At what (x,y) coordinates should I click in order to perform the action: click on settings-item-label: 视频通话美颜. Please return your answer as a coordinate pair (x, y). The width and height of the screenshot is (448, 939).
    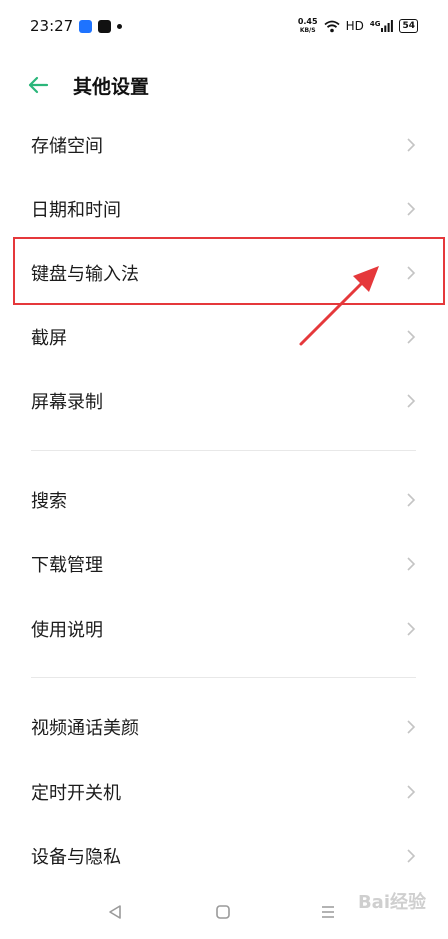
    Looking at the image, I should click on (85, 728).